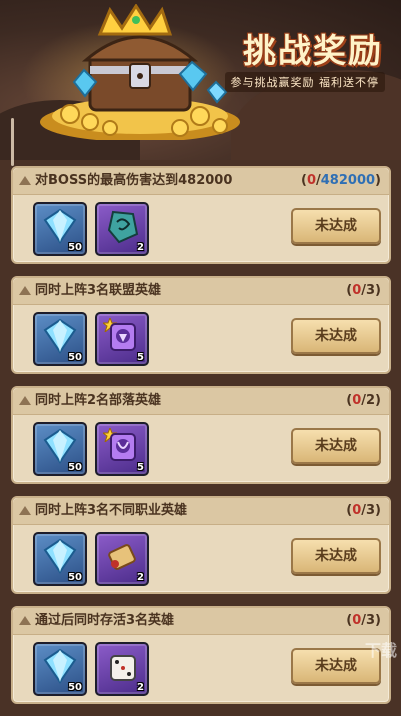  Describe the element at coordinates (348, 180) in the screenshot. I see `progress-total: 482000` at that location.